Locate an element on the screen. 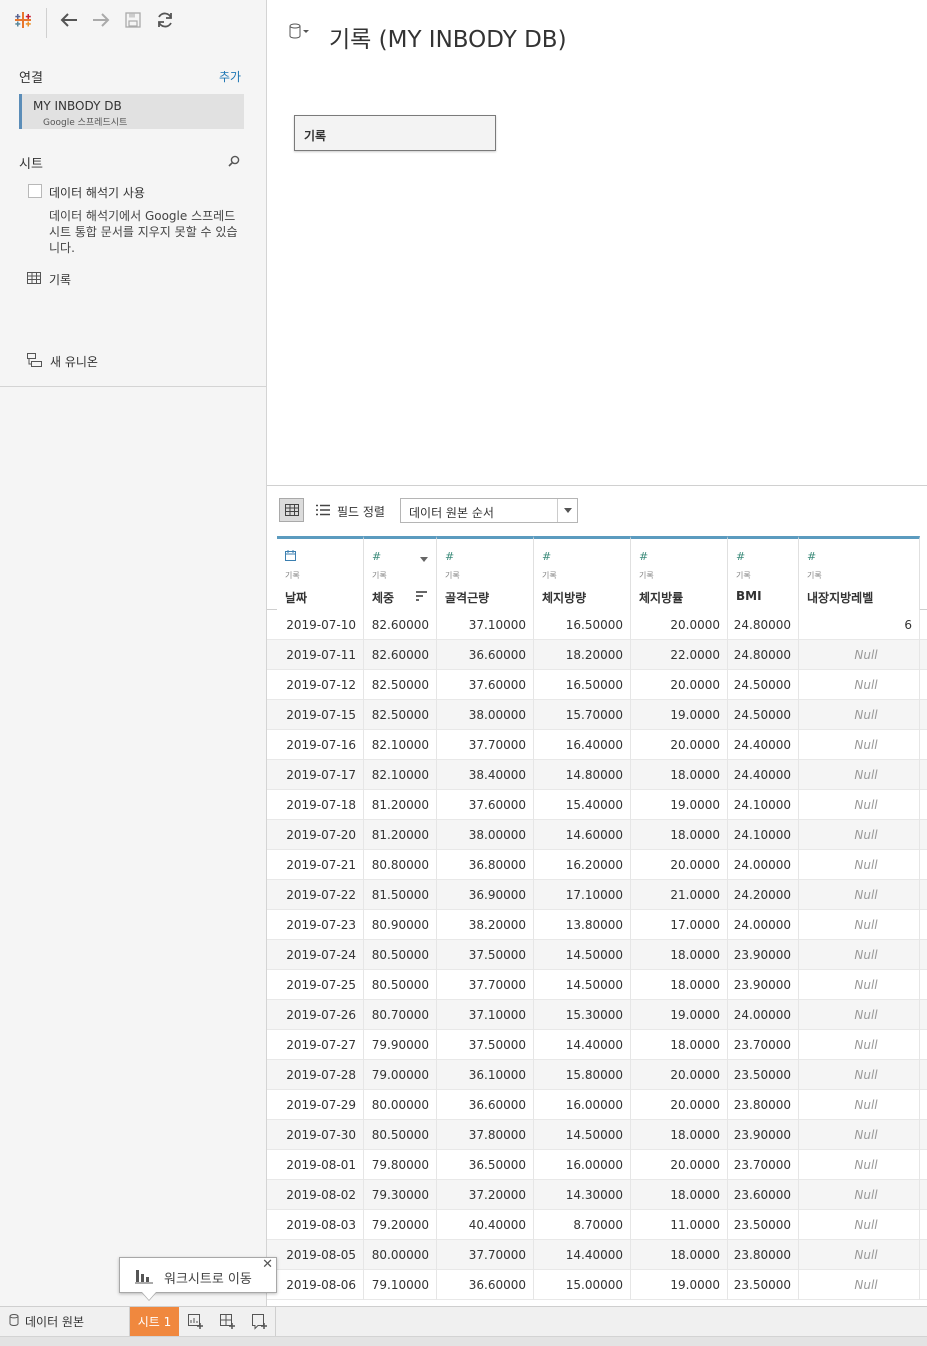  tab-data-source: 데이터 원본 is located at coordinates (65, 1321).